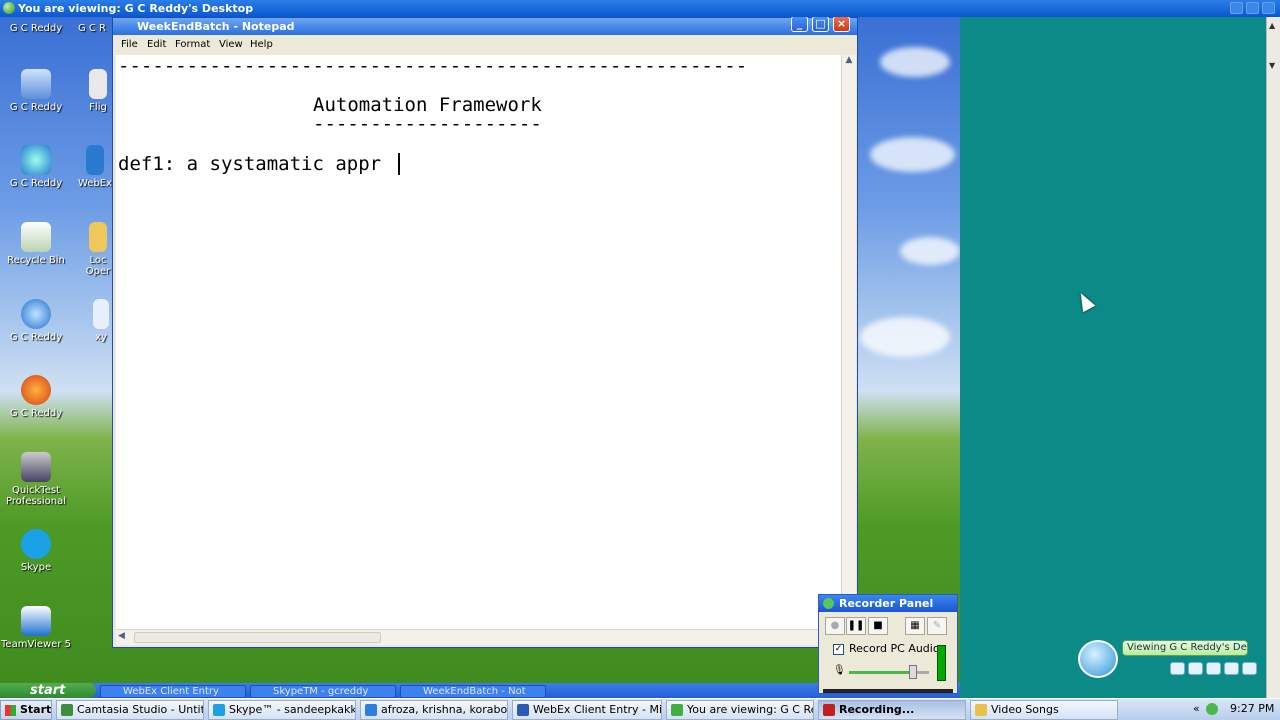 This screenshot has height=720, width=1280. I want to click on desktop-icon-gc-reddy-6: G C Reddy, so click(36, 397).